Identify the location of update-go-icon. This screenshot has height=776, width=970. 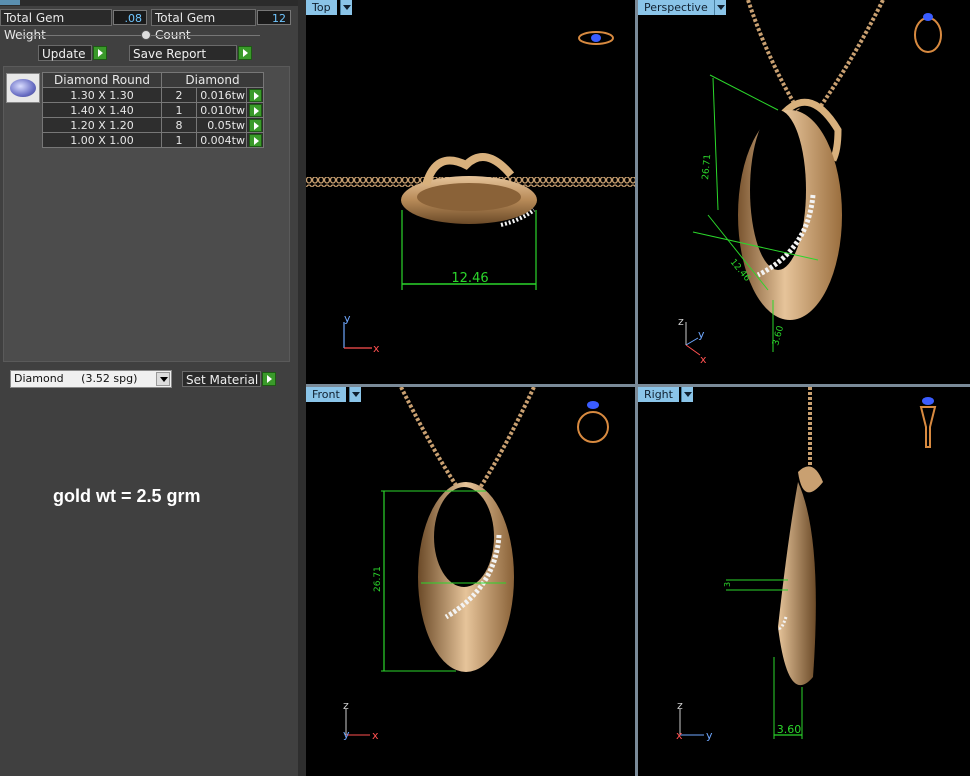
(100, 53).